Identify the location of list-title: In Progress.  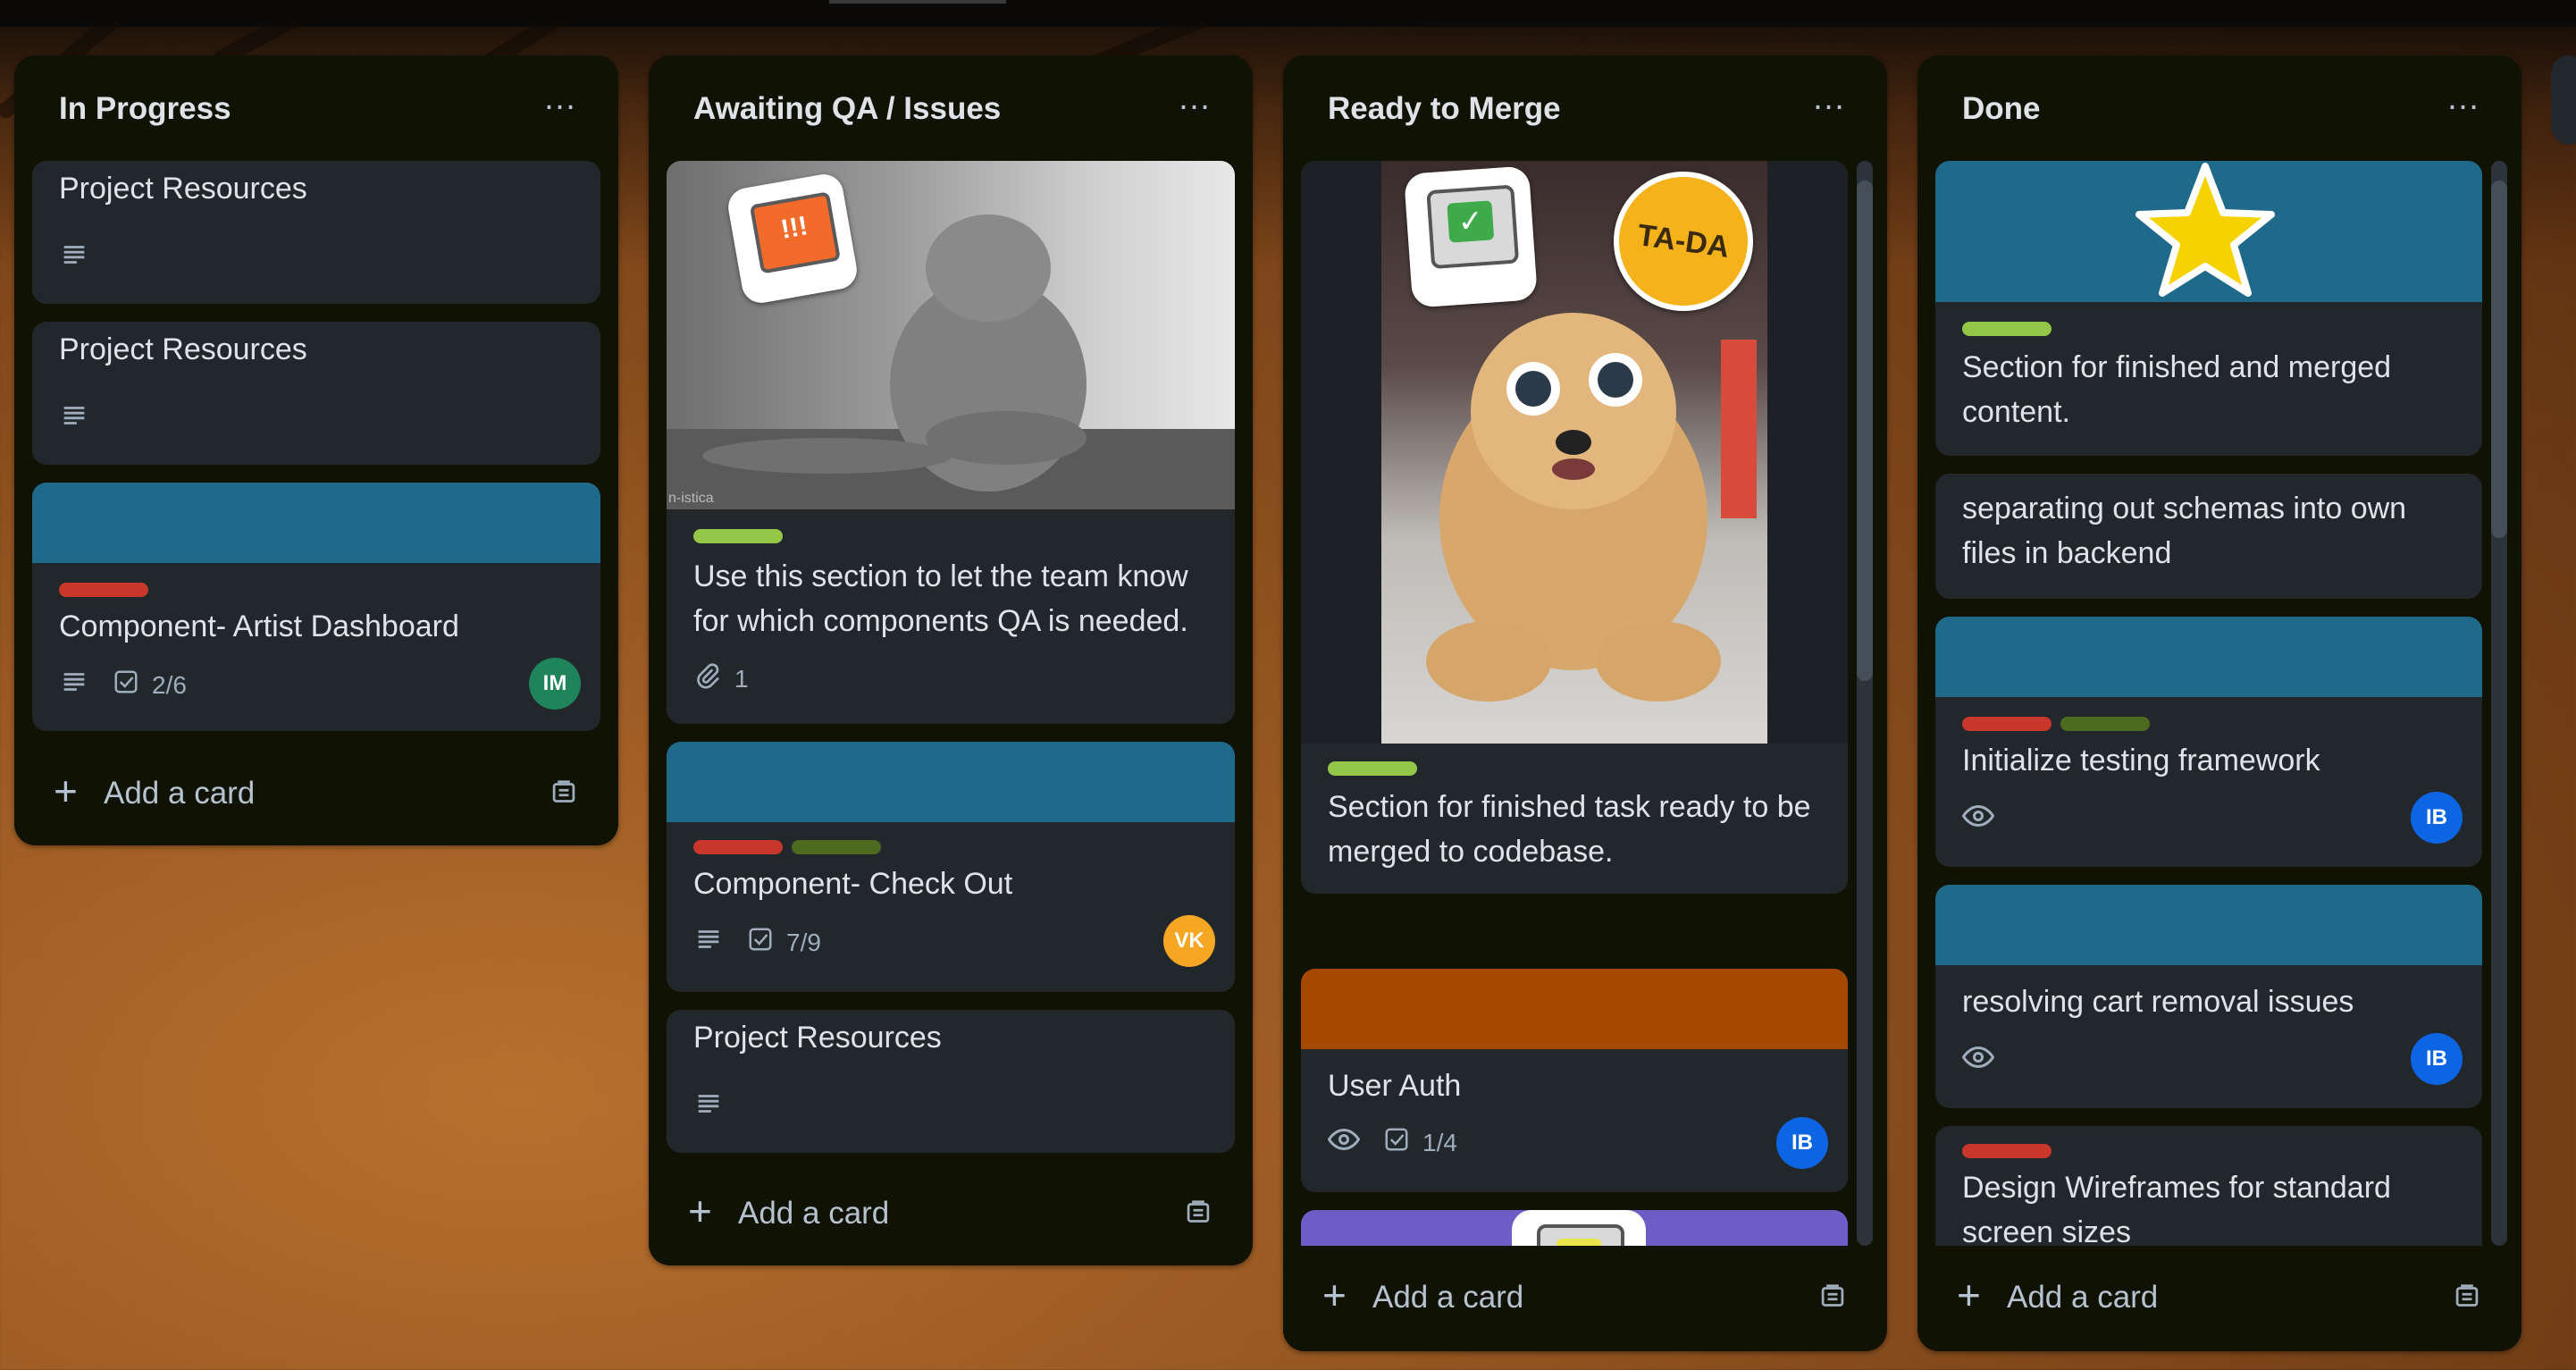
(145, 109).